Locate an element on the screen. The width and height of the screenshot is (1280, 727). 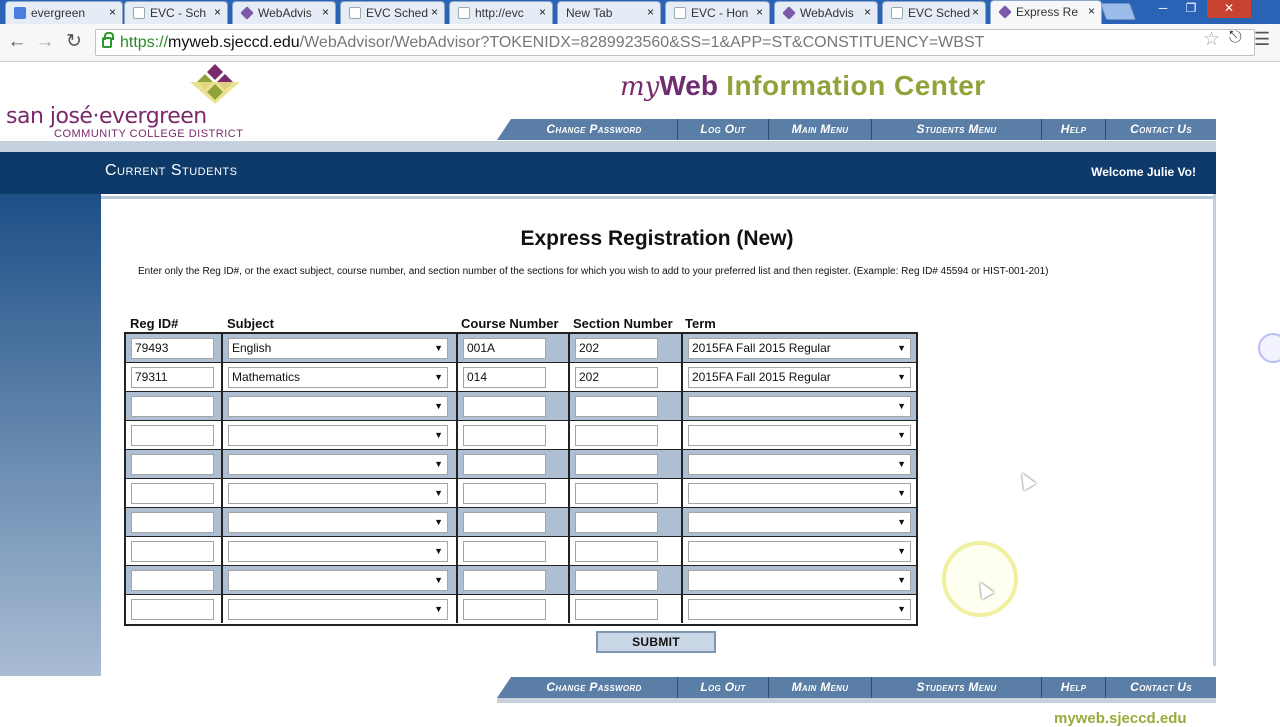
window-close-icon: ✕ is located at coordinates (1229, 9).